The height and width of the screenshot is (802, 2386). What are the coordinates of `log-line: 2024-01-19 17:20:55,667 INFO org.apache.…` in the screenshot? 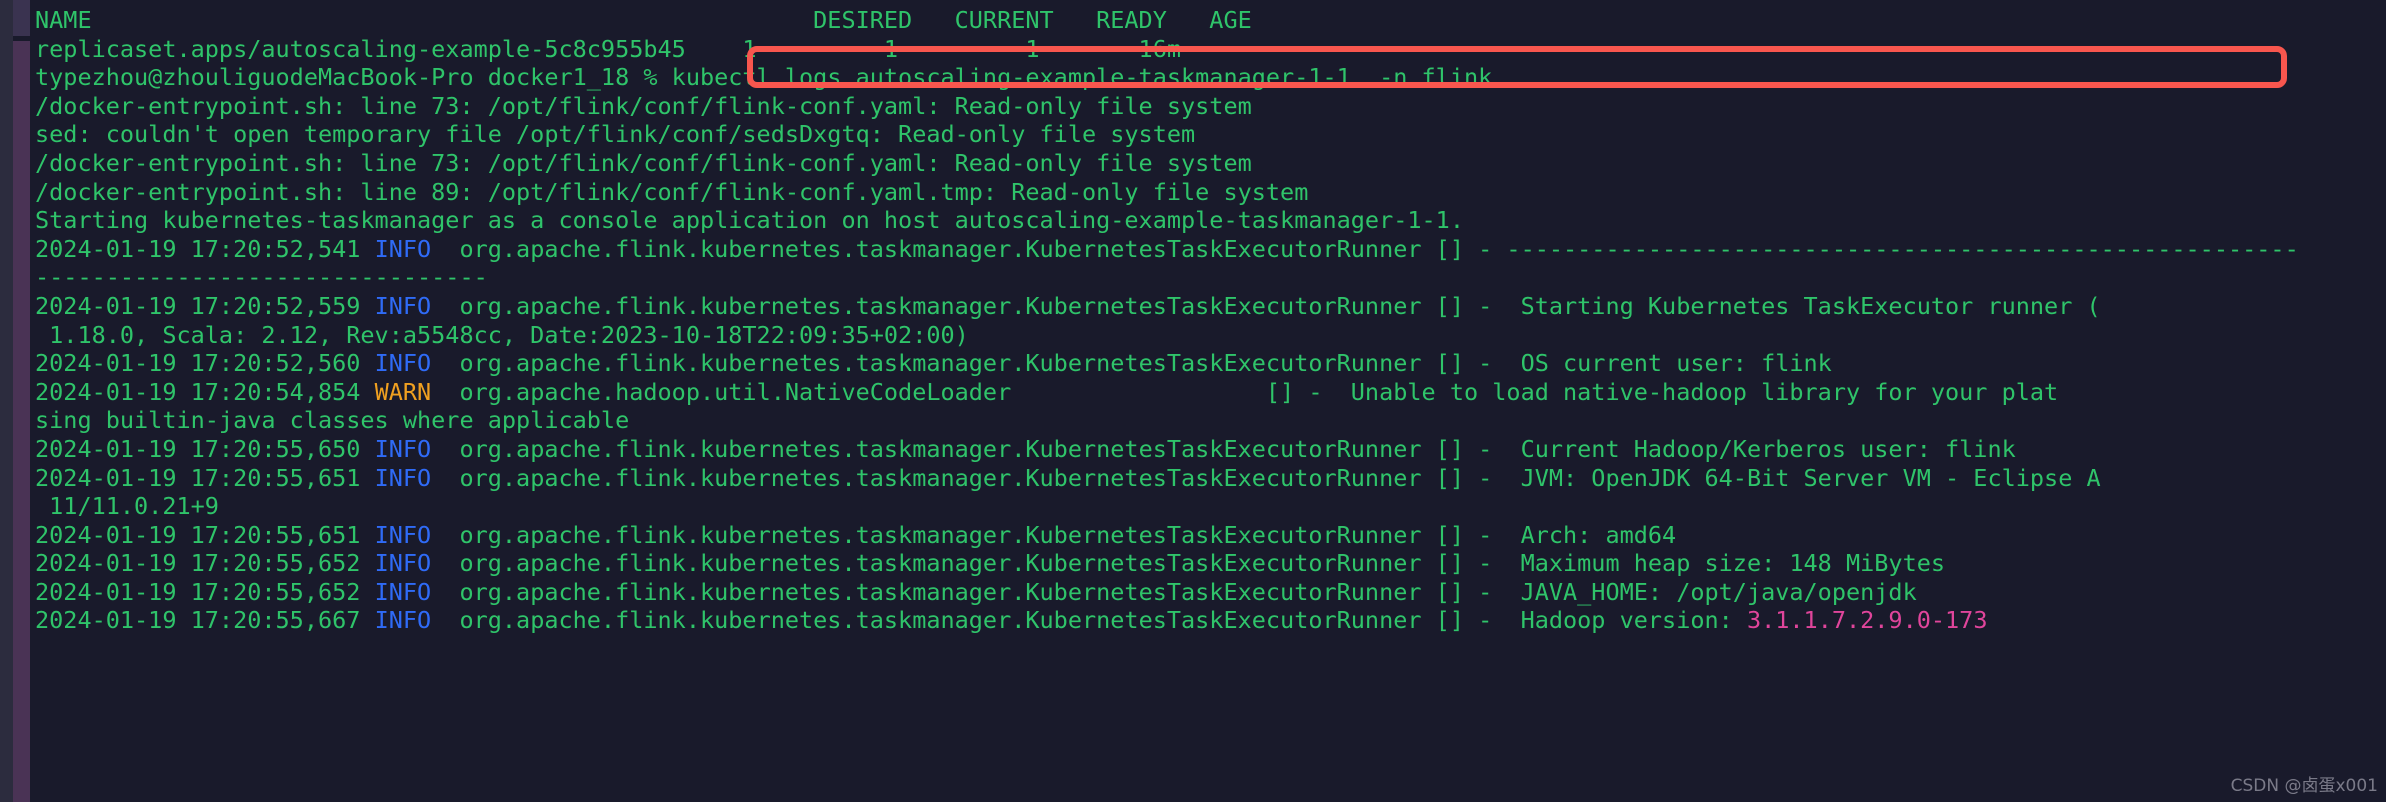 It's located at (1210, 620).